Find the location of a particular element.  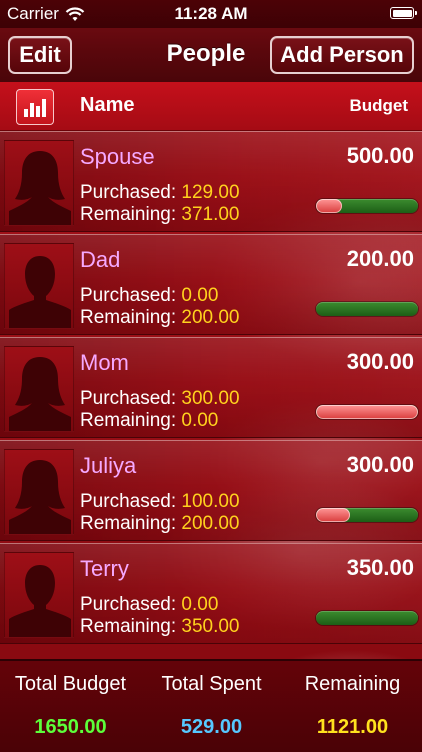

budget-column-header: Budget is located at coordinates (378, 105).